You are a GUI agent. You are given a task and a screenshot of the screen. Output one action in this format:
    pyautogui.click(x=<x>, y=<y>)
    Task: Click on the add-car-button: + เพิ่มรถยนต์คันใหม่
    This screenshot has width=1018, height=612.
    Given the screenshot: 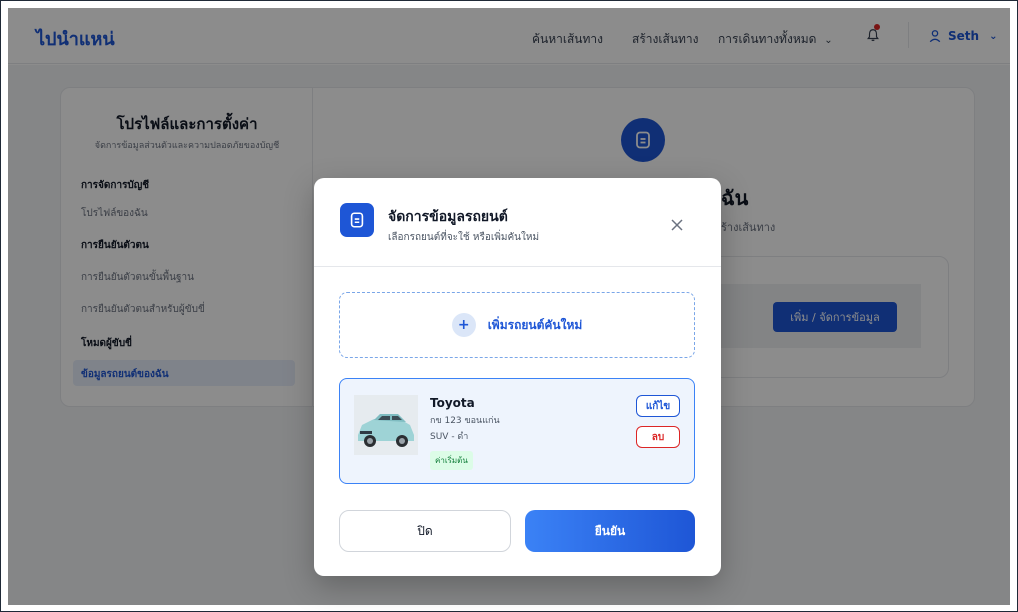 What is the action you would take?
    pyautogui.click(x=517, y=325)
    